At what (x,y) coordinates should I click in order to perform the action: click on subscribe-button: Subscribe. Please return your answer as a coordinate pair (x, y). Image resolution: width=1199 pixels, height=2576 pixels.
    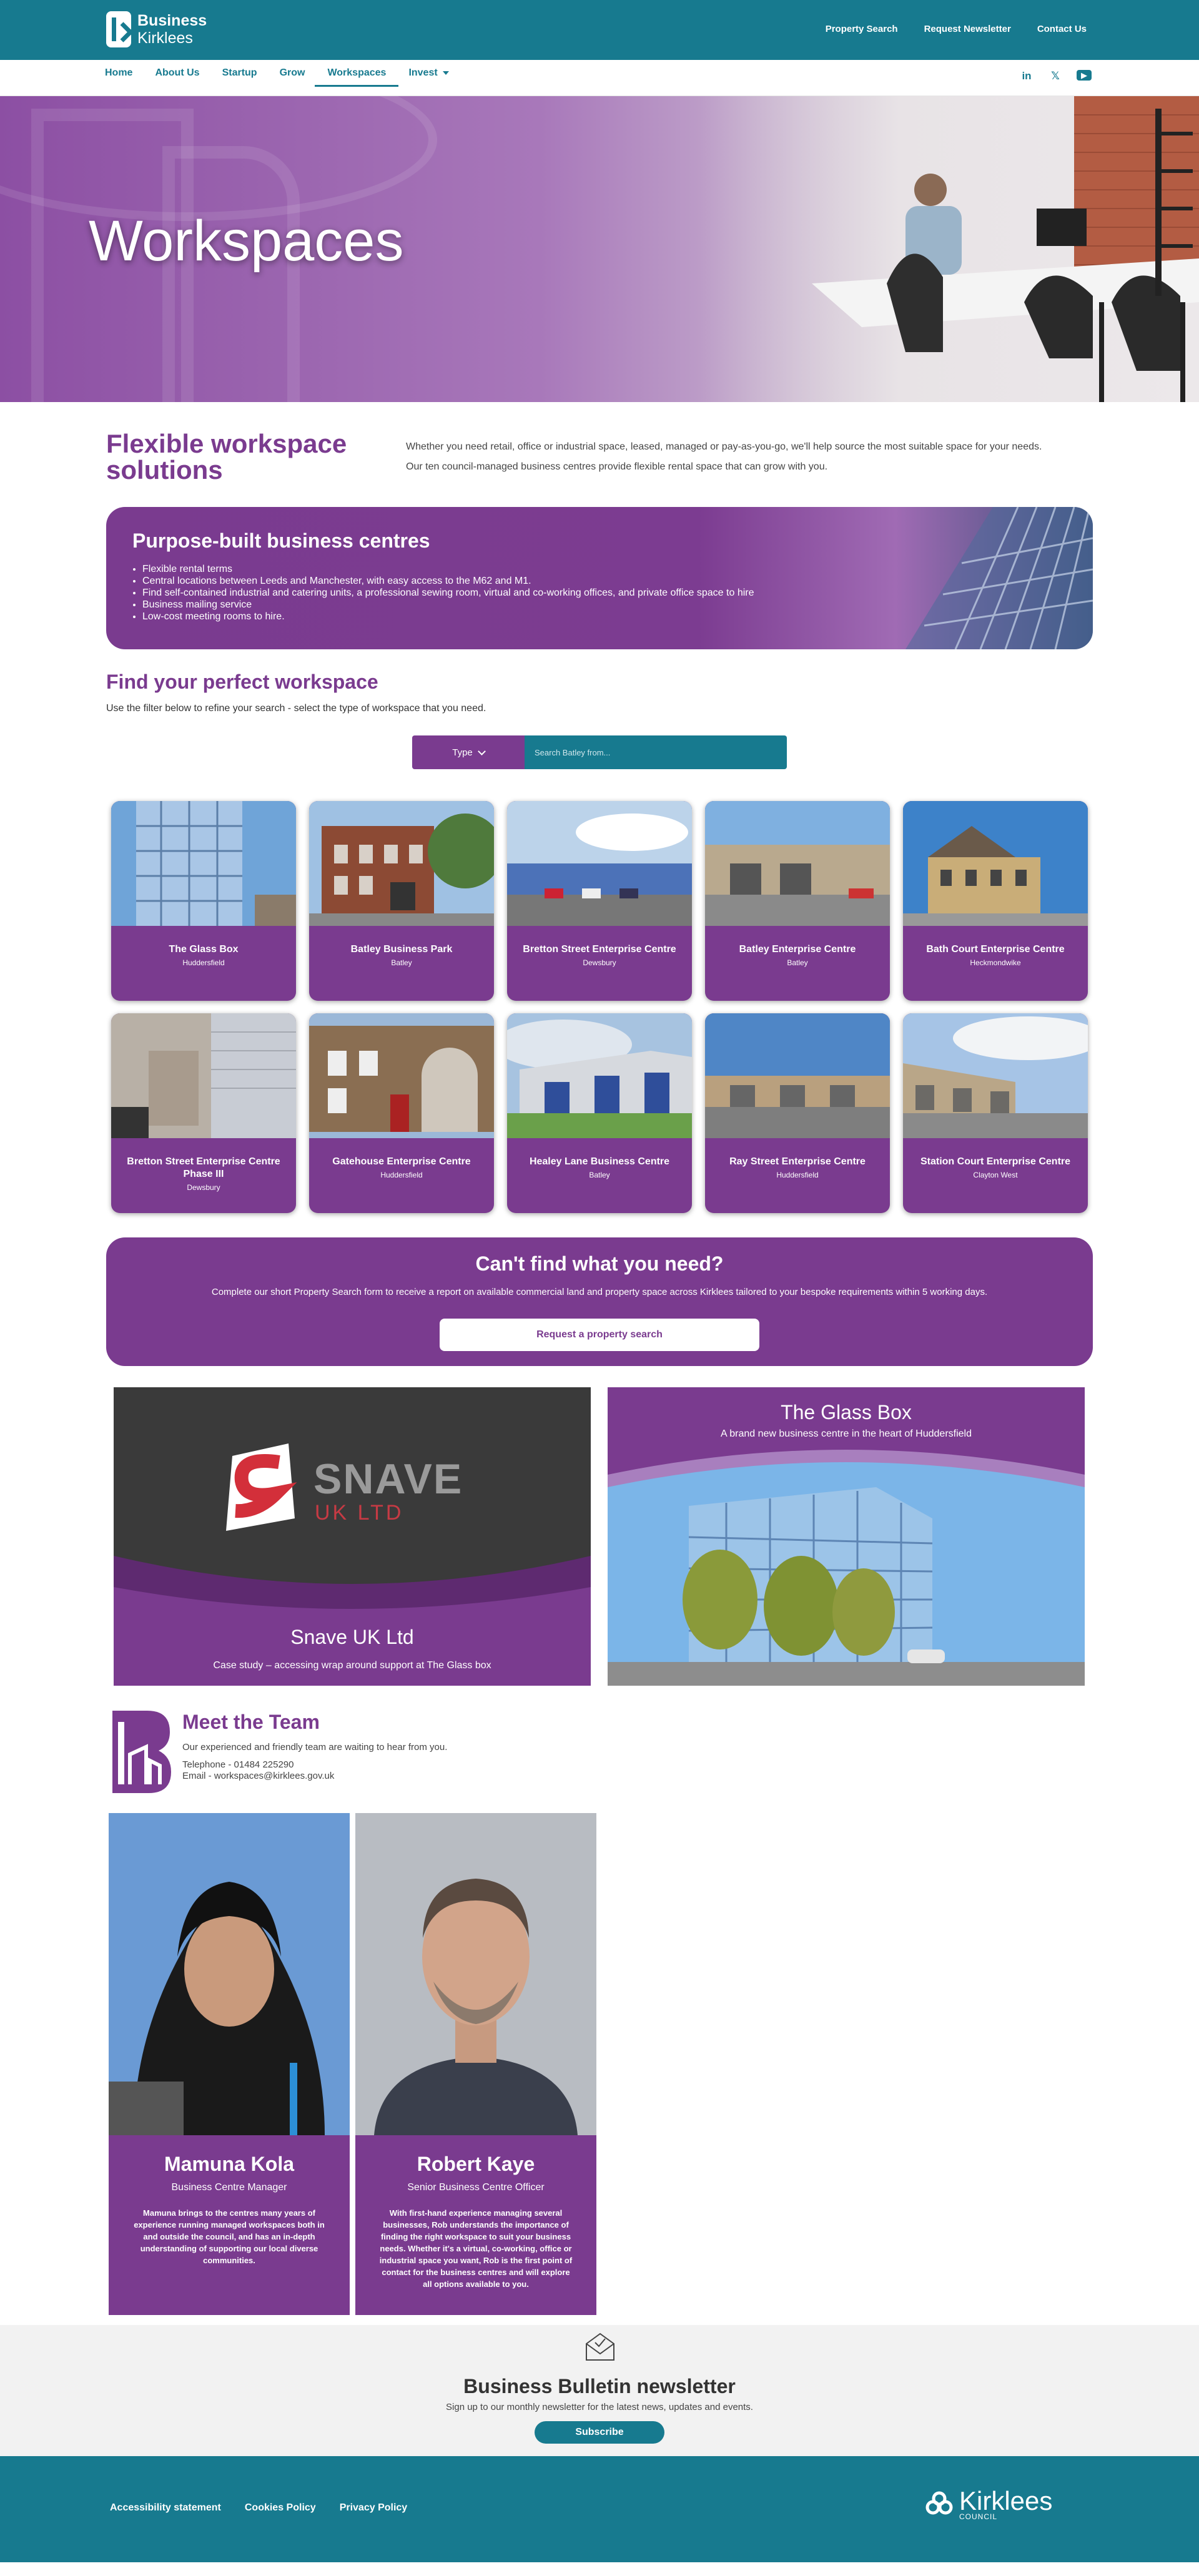
    Looking at the image, I should click on (599, 2432).